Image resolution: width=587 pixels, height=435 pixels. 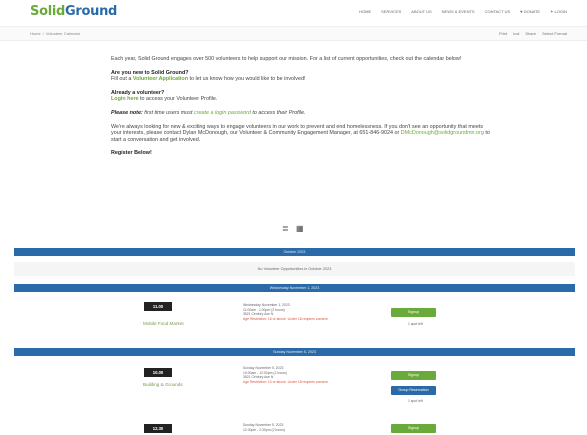 I want to click on nav-login: ✦ LOGIN, so click(x=558, y=11).